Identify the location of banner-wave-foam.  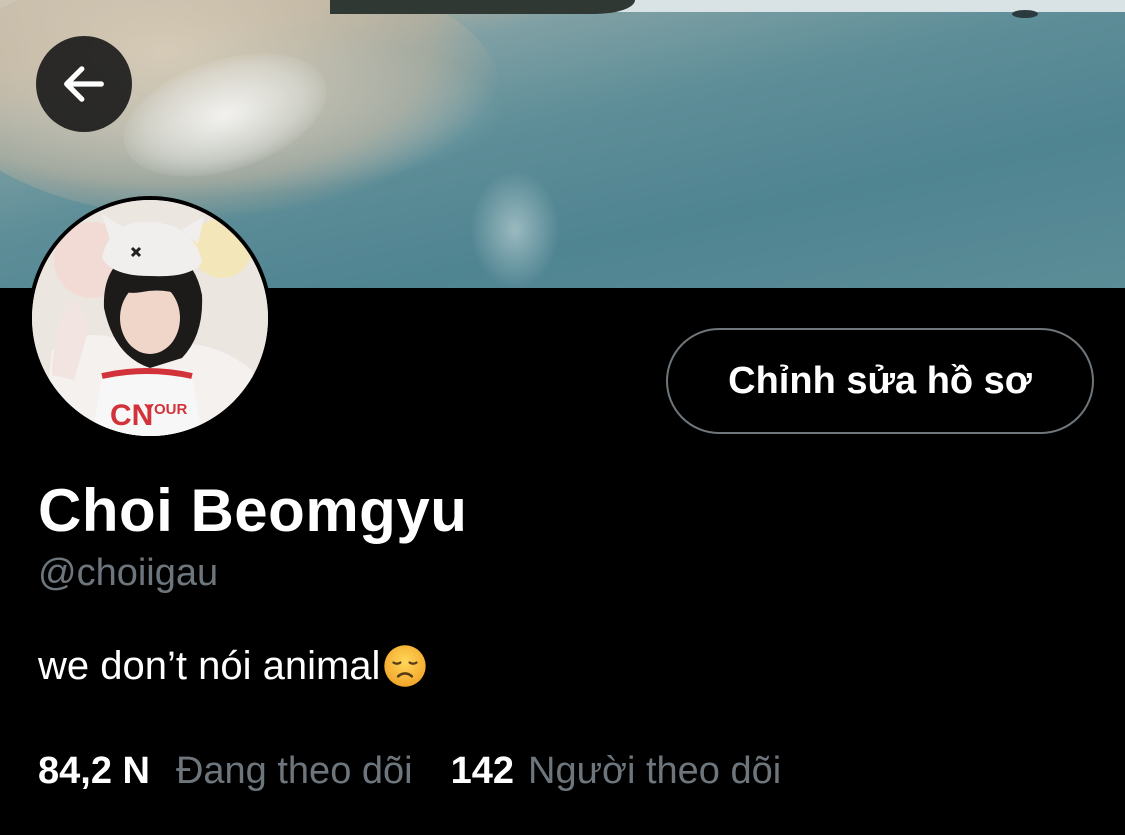
(515, 229).